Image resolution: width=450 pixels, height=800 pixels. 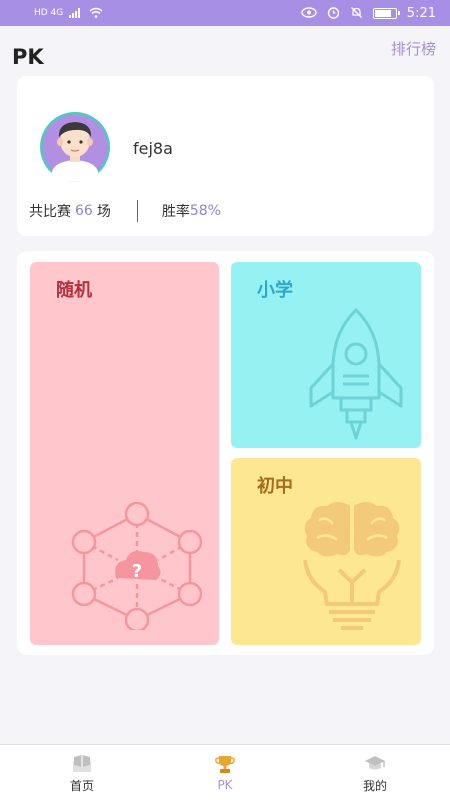 What do you see at coordinates (137, 211) in the screenshot?
I see `stats-divider` at bounding box center [137, 211].